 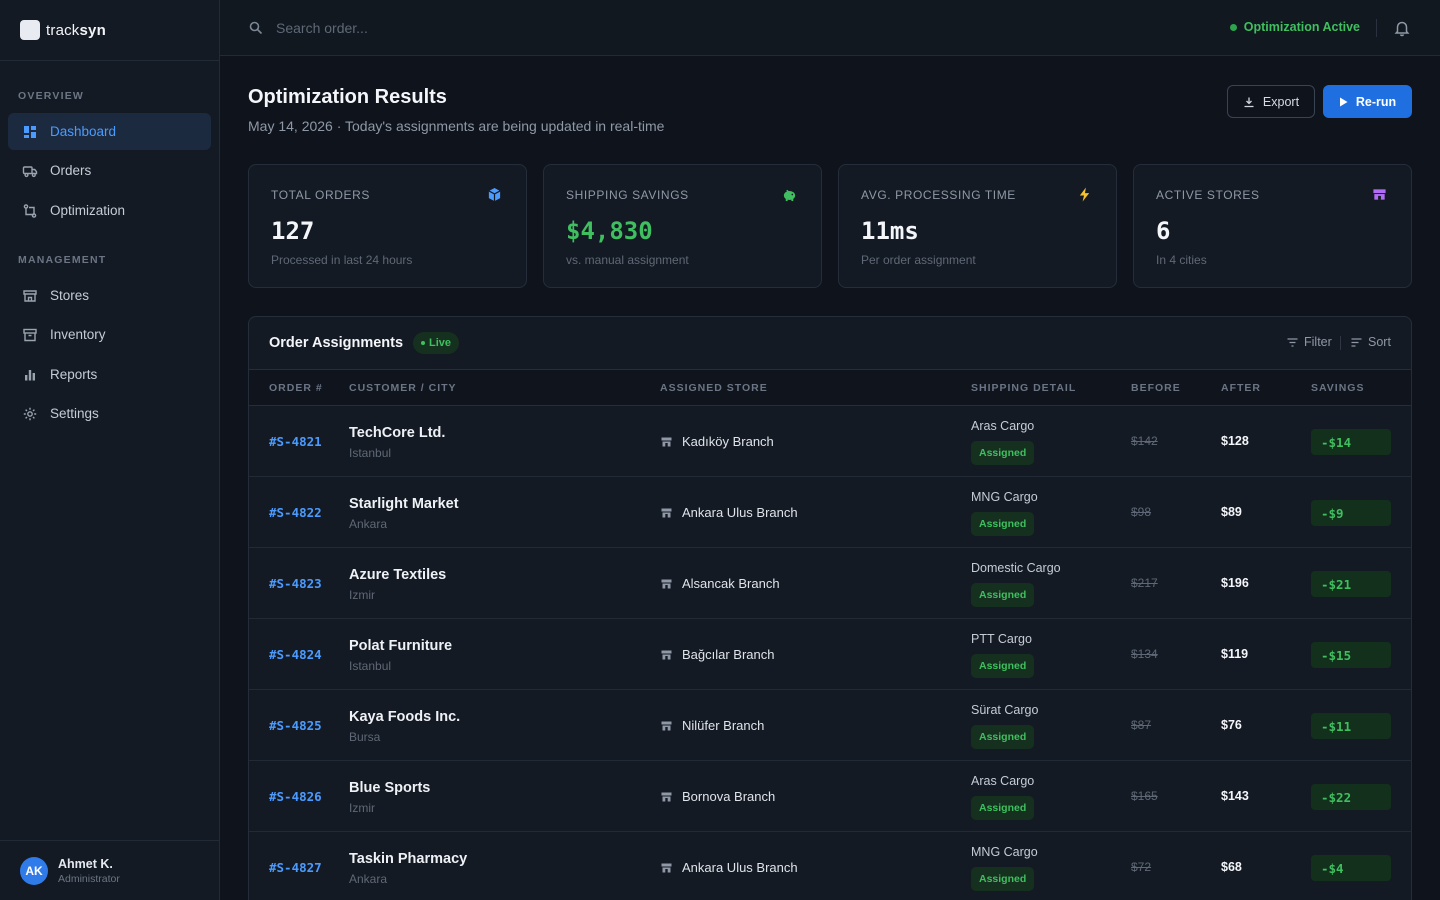 What do you see at coordinates (1144, 441) in the screenshot?
I see `price-before: $142` at bounding box center [1144, 441].